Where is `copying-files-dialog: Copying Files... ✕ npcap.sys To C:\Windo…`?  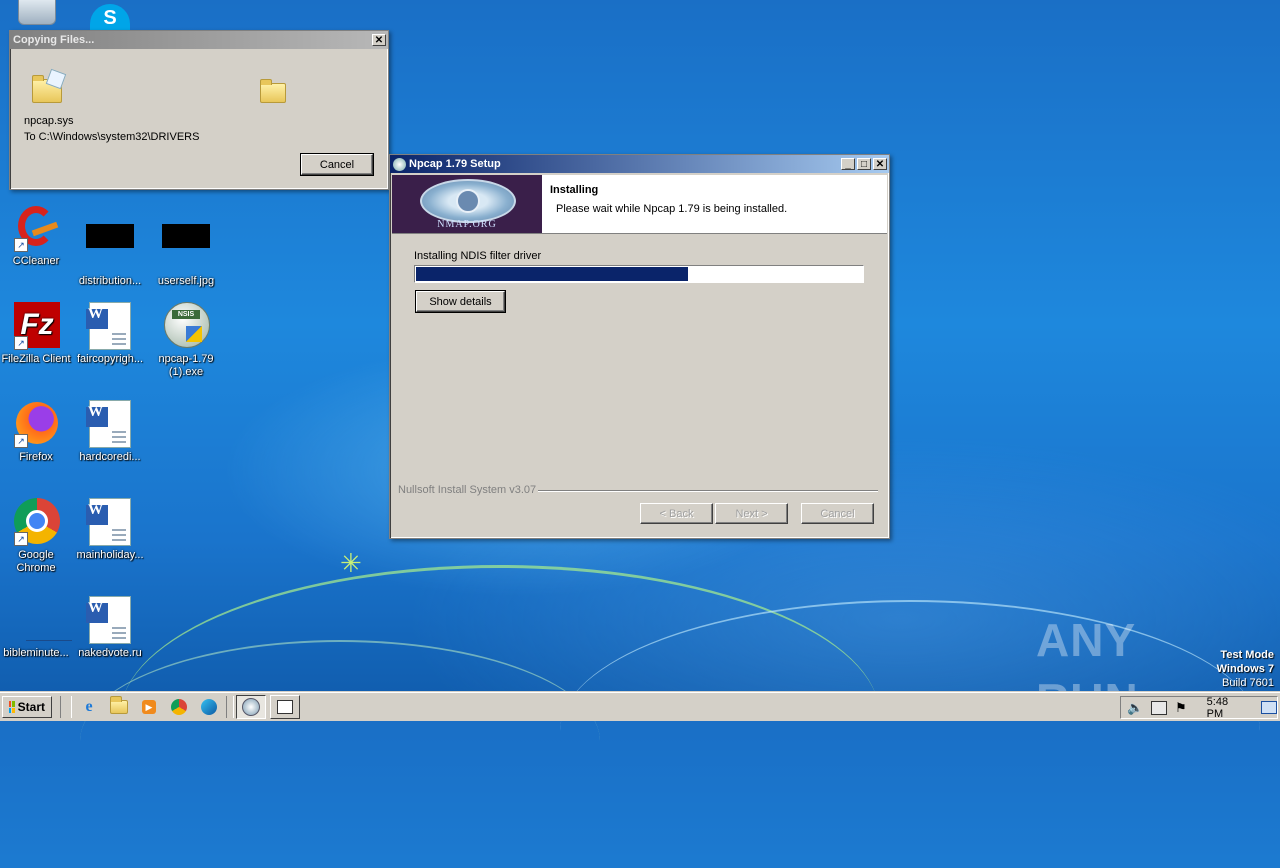
copying-files-dialog: Copying Files... ✕ npcap.sys To C:\Windo… is located at coordinates (199, 110).